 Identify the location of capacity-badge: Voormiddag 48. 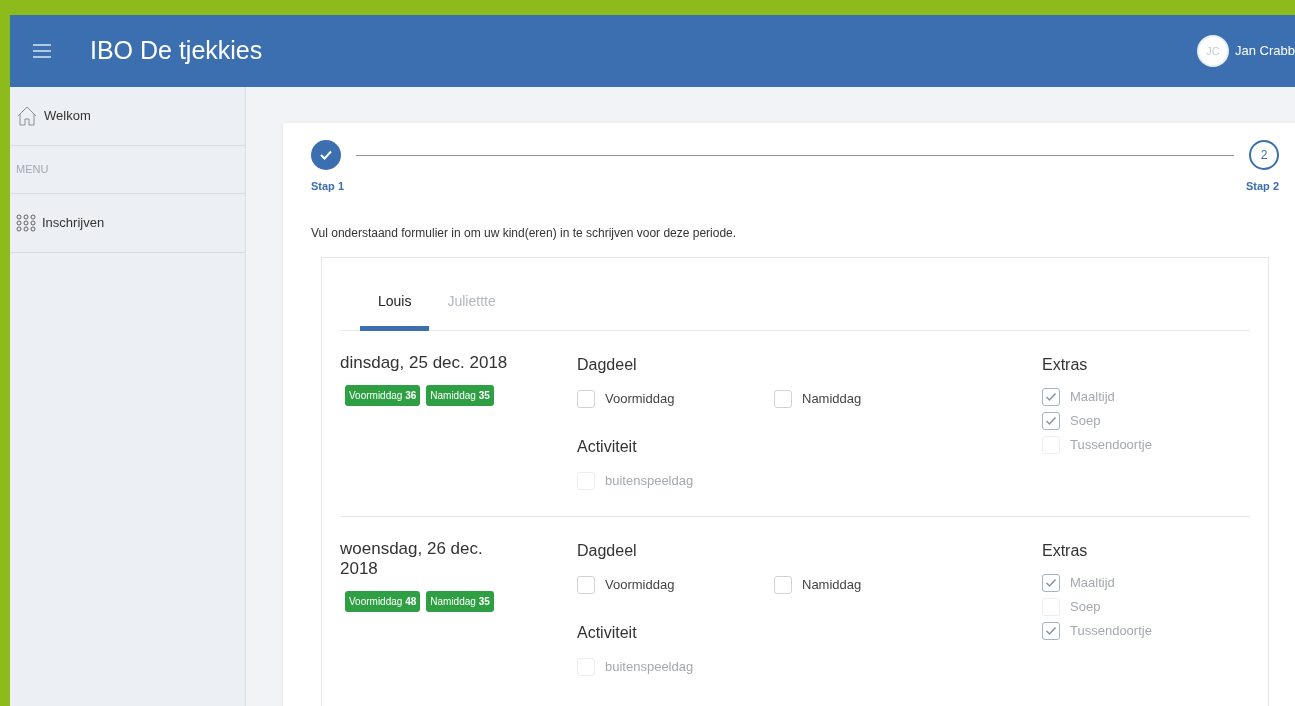
(383, 601).